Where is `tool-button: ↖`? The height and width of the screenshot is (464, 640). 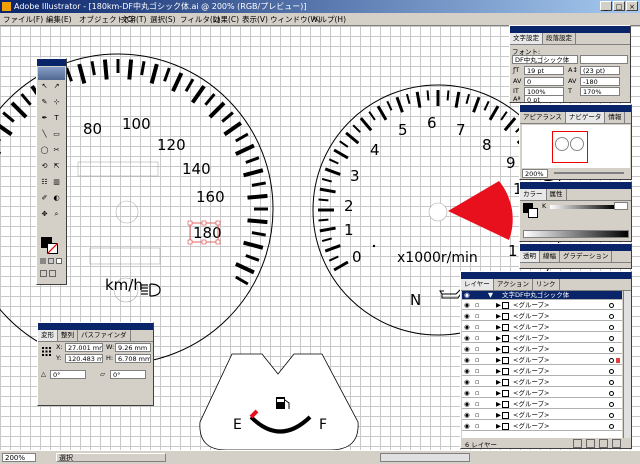
tool-button: ↖ is located at coordinates (44, 86).